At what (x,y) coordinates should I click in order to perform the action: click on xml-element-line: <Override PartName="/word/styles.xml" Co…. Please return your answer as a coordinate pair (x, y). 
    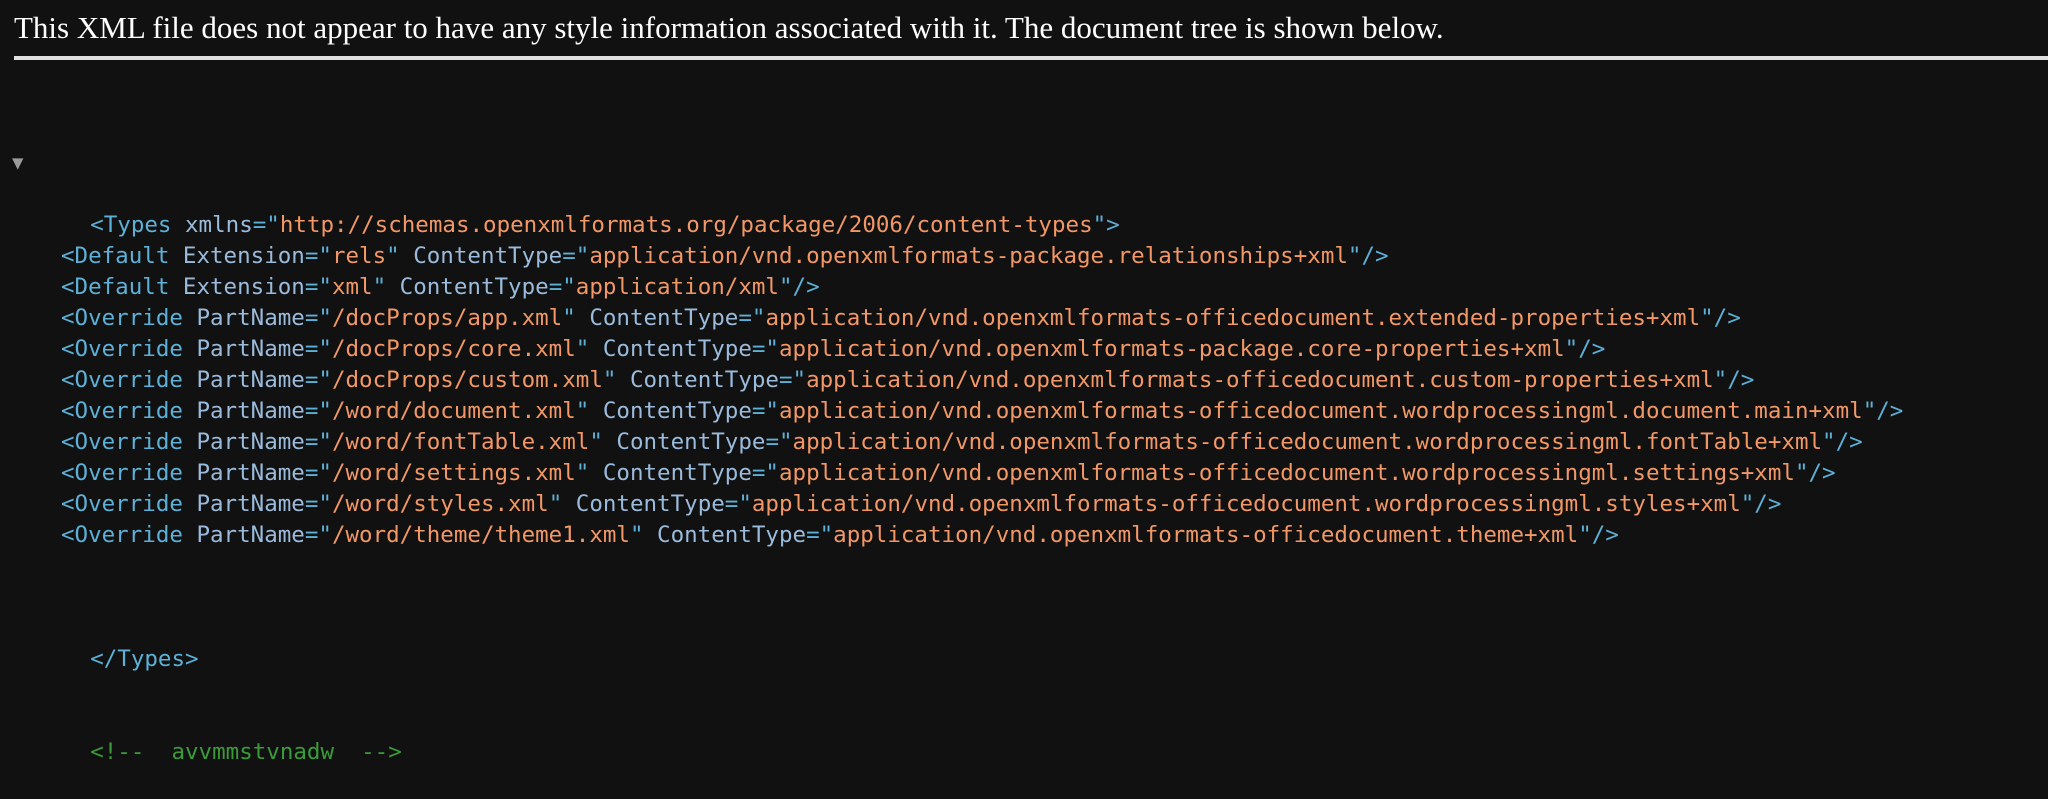
    Looking at the image, I should click on (1024, 504).